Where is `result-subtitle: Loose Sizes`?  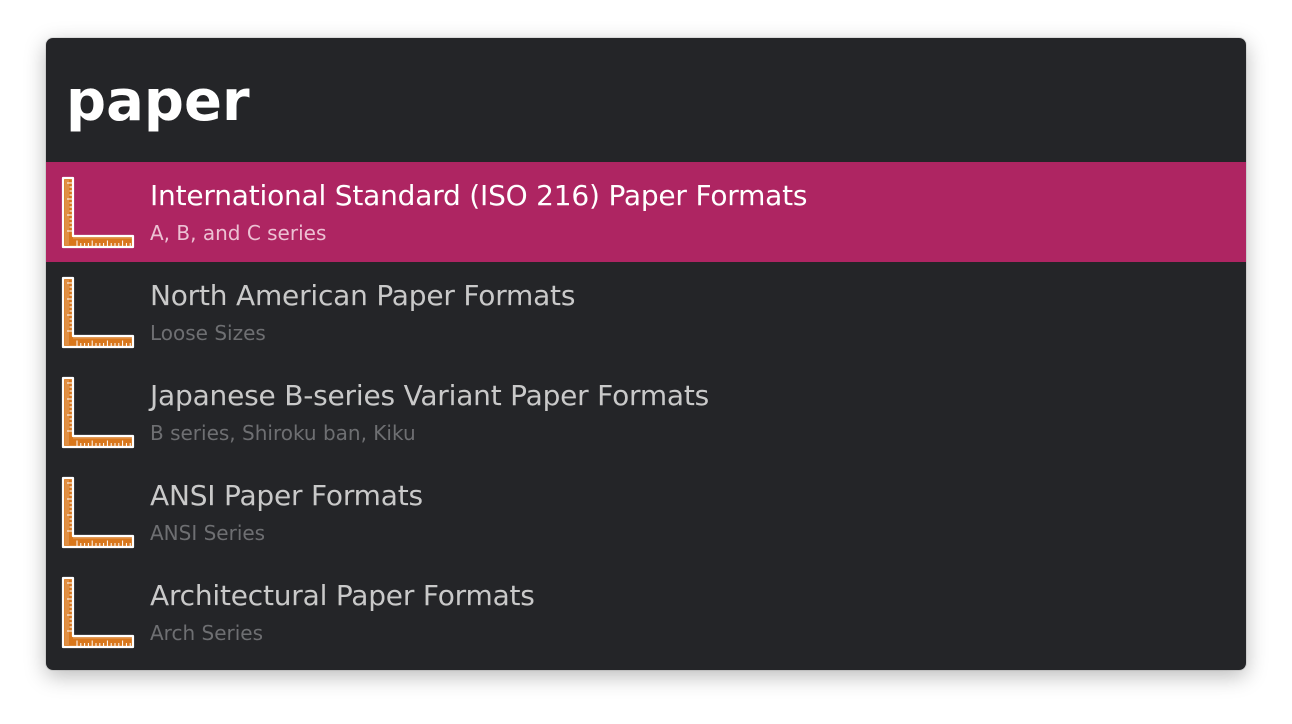
result-subtitle: Loose Sizes is located at coordinates (208, 333).